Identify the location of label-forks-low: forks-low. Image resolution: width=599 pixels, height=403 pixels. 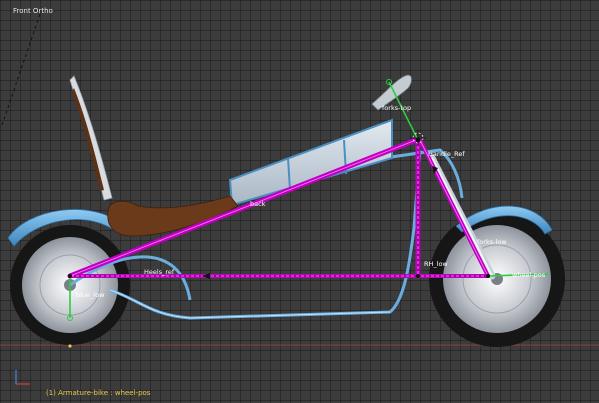
(492, 242).